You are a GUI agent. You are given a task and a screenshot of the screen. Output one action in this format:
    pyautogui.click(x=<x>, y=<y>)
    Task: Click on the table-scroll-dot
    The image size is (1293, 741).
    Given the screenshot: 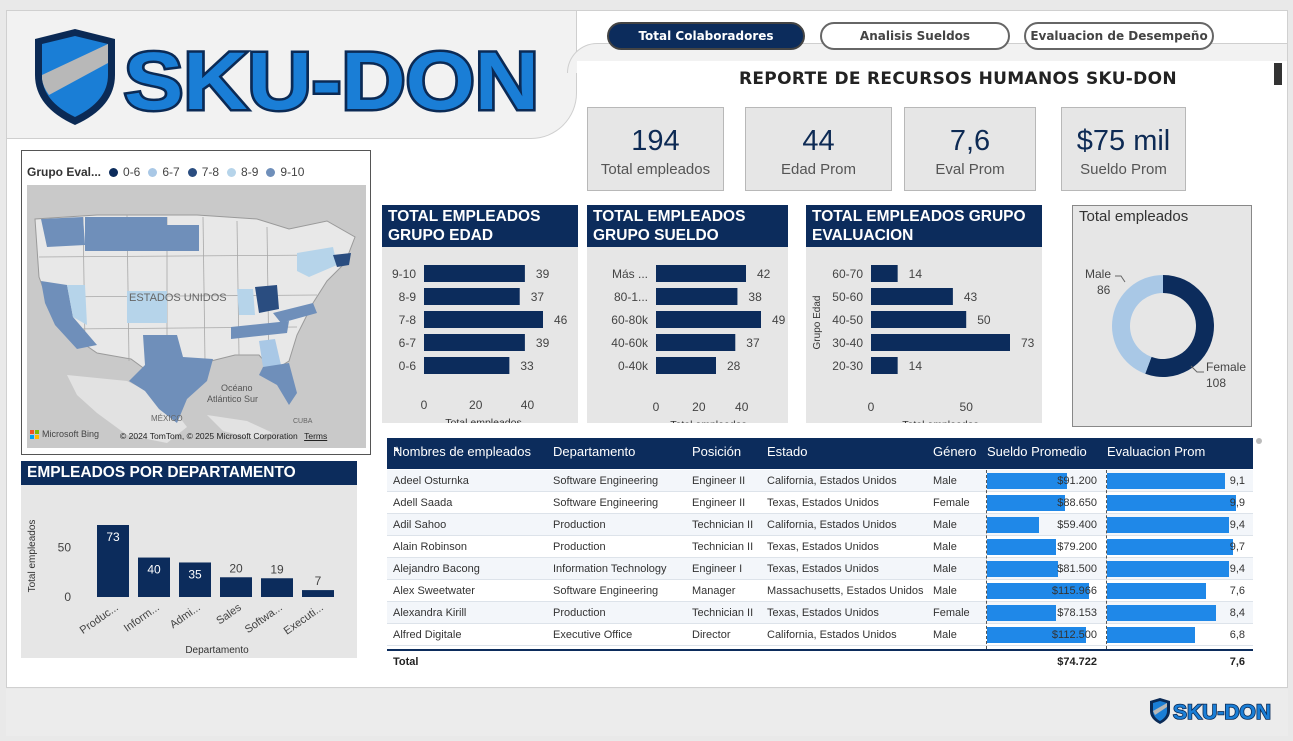 What is the action you would take?
    pyautogui.click(x=1259, y=441)
    